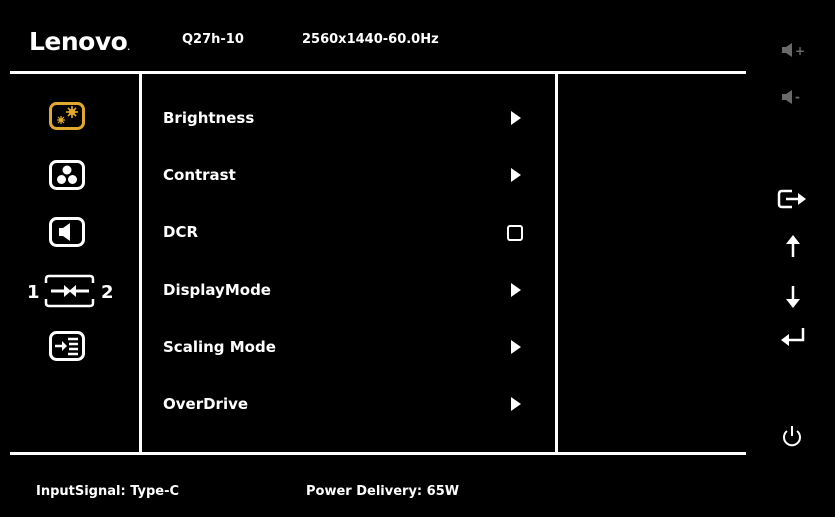 The height and width of the screenshot is (517, 835). I want to click on category-color, so click(67, 175).